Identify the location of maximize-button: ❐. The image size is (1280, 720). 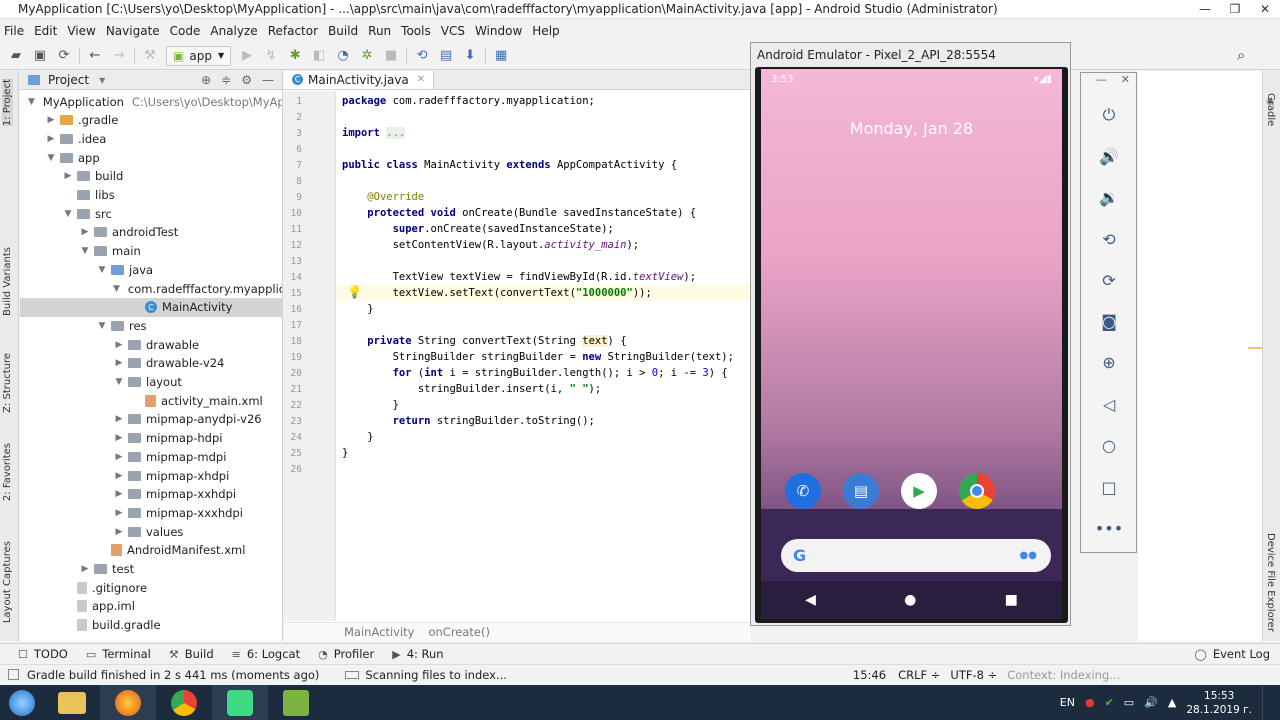
(1235, 9).